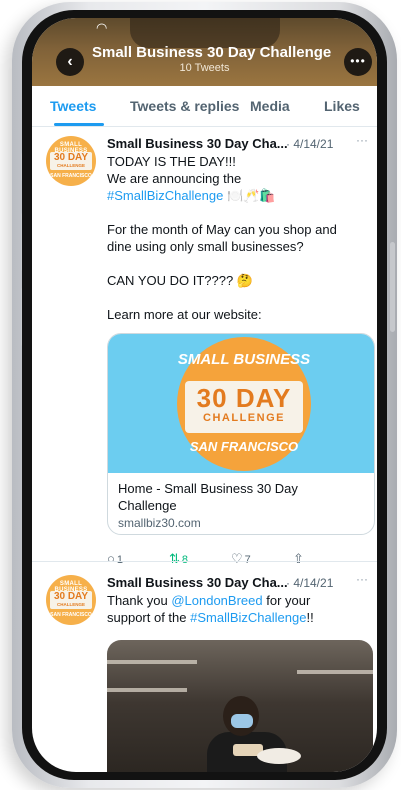 This screenshot has height=790, width=401. I want to click on back-button: ‹, so click(70, 62).